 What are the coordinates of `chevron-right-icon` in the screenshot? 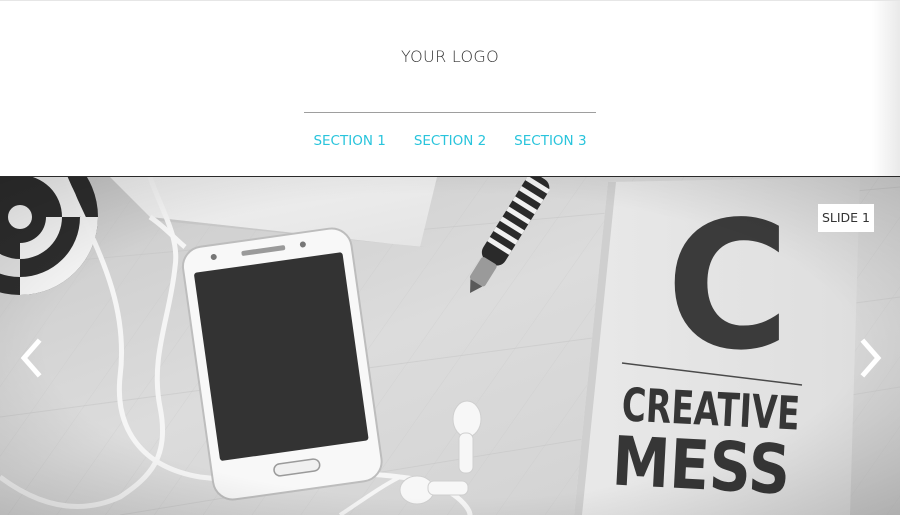 It's located at (871, 358).